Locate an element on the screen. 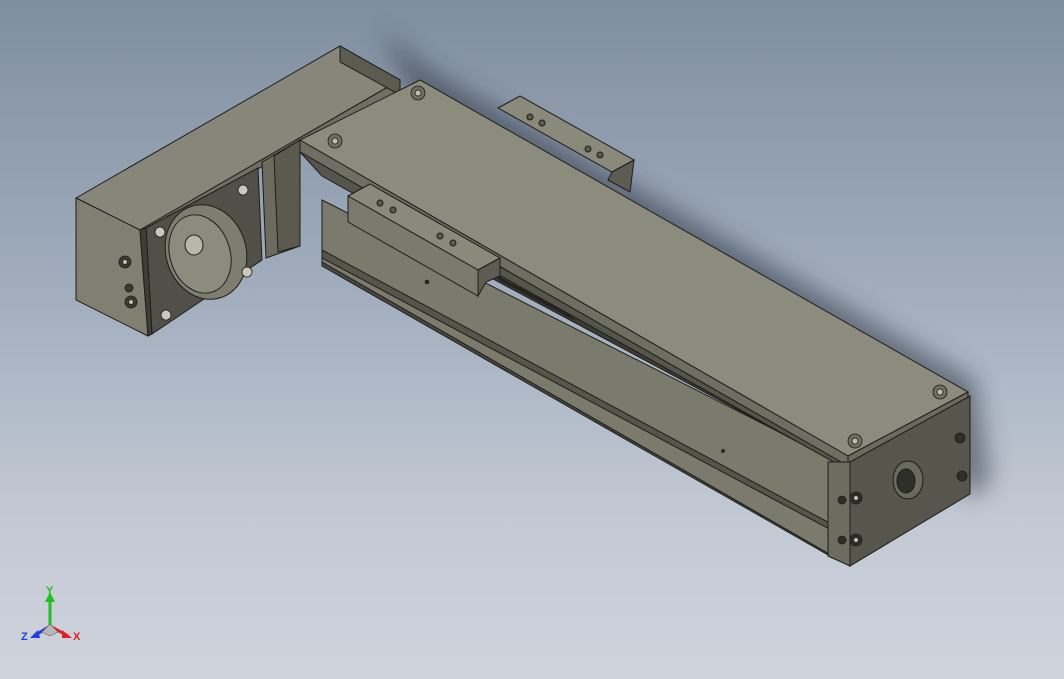 The height and width of the screenshot is (679, 1064). triad-y-label: Y is located at coordinates (50, 591).